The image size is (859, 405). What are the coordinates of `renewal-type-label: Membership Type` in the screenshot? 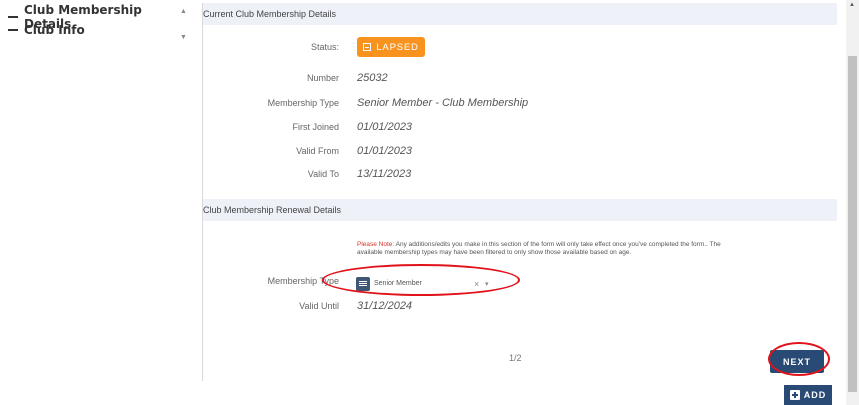 It's located at (303, 281).